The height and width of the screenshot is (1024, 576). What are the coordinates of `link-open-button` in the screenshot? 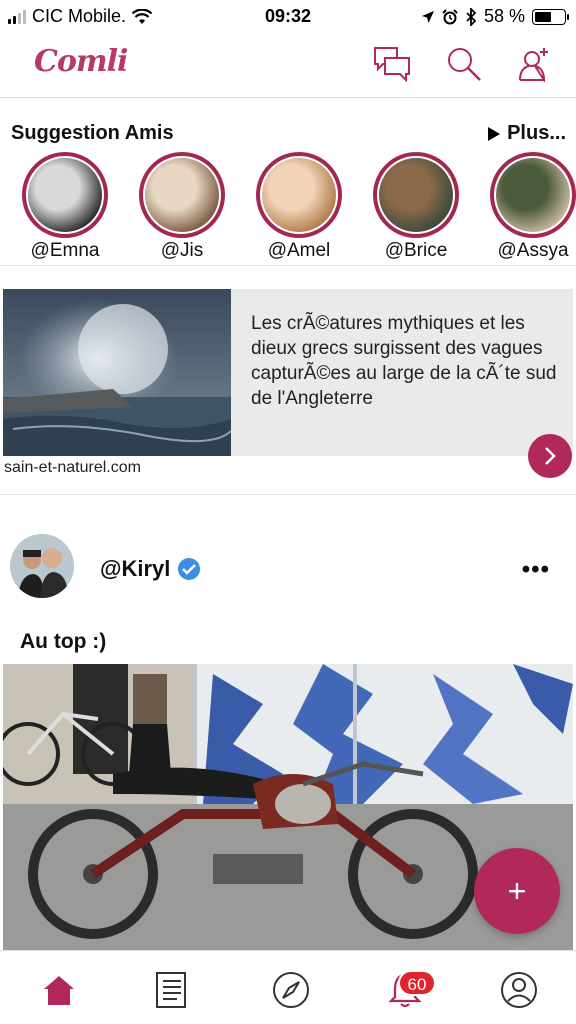 It's located at (550, 456).